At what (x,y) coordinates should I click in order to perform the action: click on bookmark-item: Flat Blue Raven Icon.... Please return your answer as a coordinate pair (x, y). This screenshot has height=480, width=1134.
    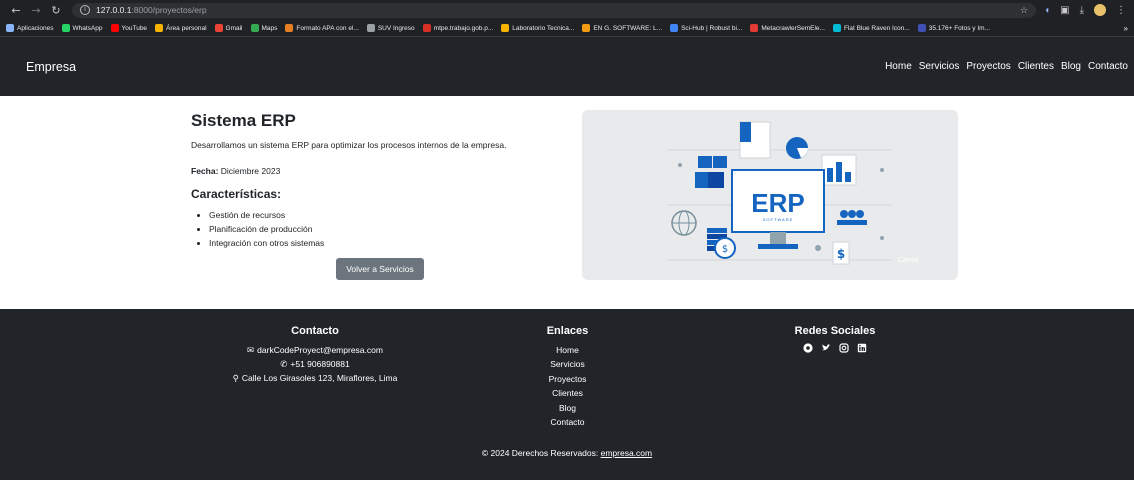
    Looking at the image, I should click on (871, 28).